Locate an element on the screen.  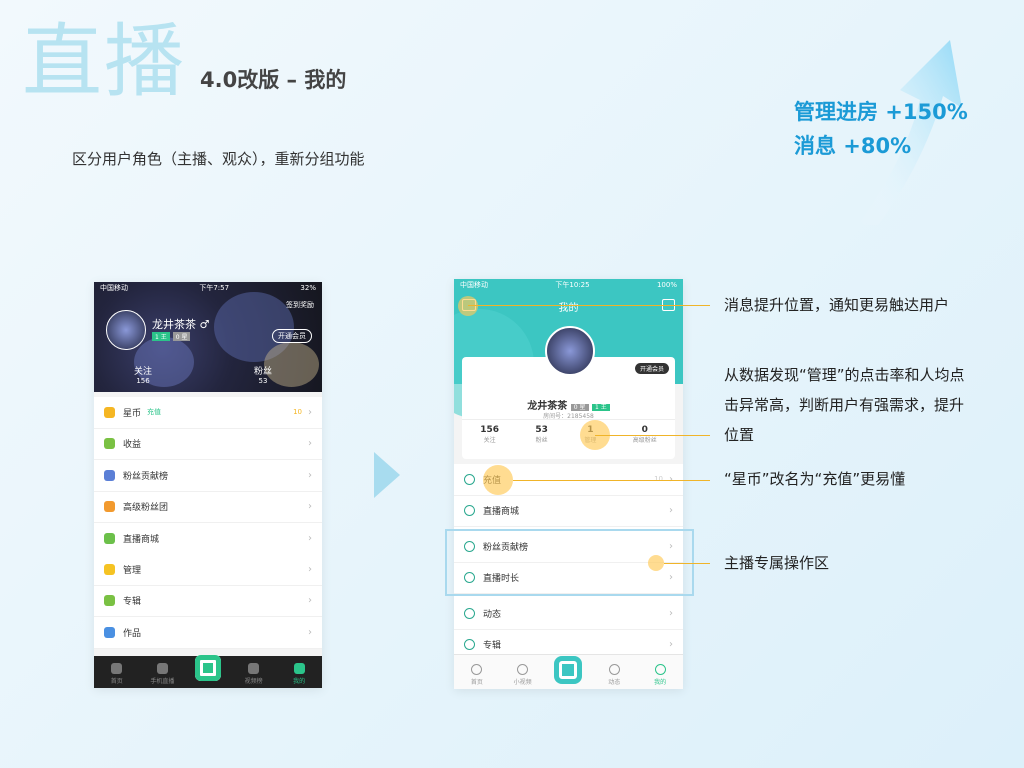
old-menu-group-1: 星币 充值 10 › 收益 › 粉丝贡献榜 › 高级粉丝团 › 直播商城 › is located at coordinates (208, 476).